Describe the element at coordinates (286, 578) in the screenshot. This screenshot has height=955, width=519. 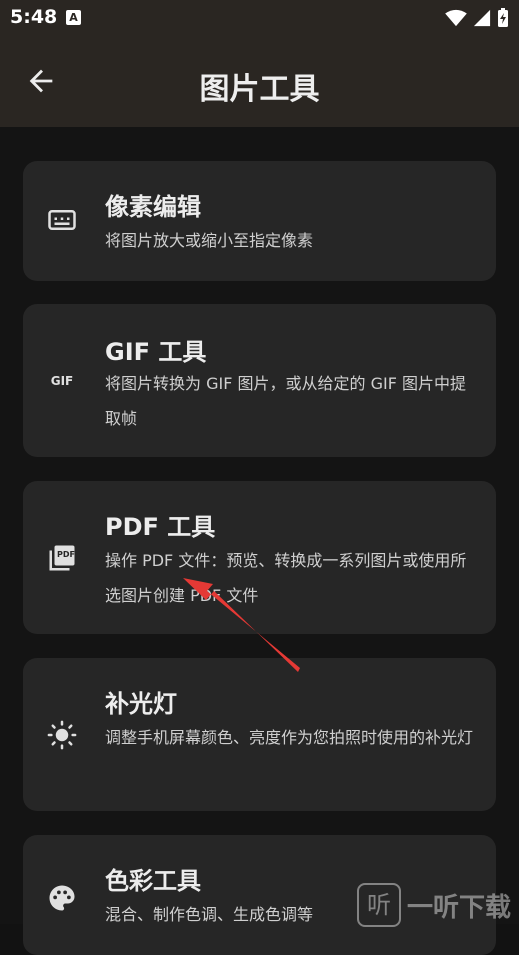
I see `tool-description: 操作 PDF 文件：预览、转换成一系列图片或使用所选图片创建 PDF 文件` at that location.